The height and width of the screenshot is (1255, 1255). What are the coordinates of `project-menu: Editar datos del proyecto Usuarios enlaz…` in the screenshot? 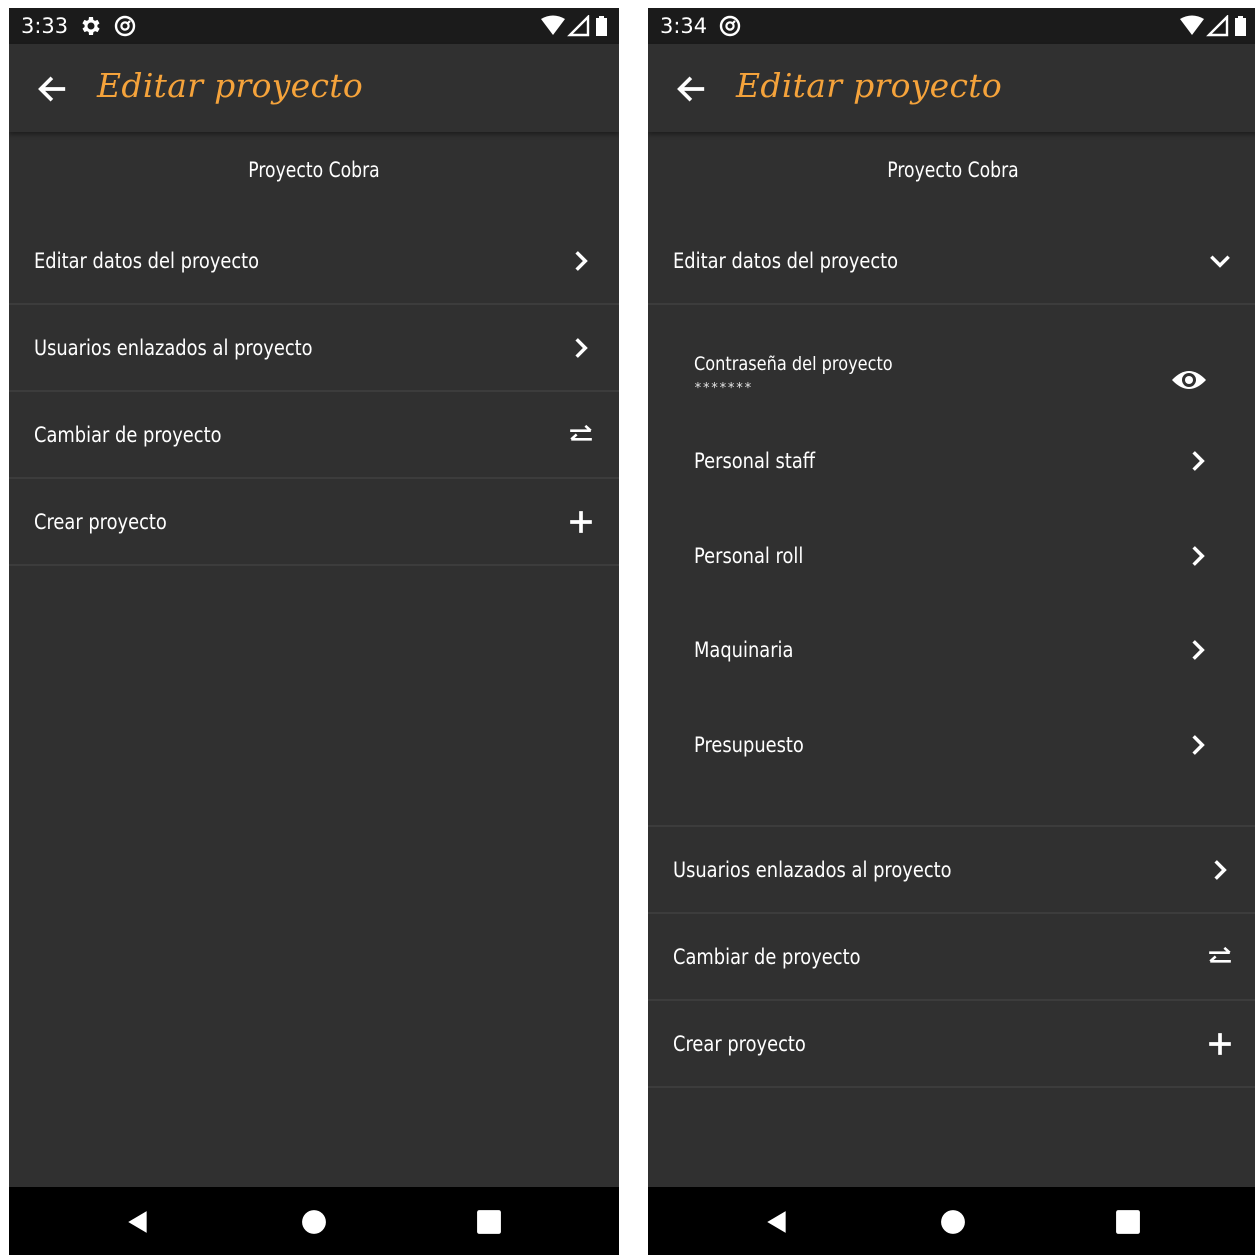 It's located at (314, 392).